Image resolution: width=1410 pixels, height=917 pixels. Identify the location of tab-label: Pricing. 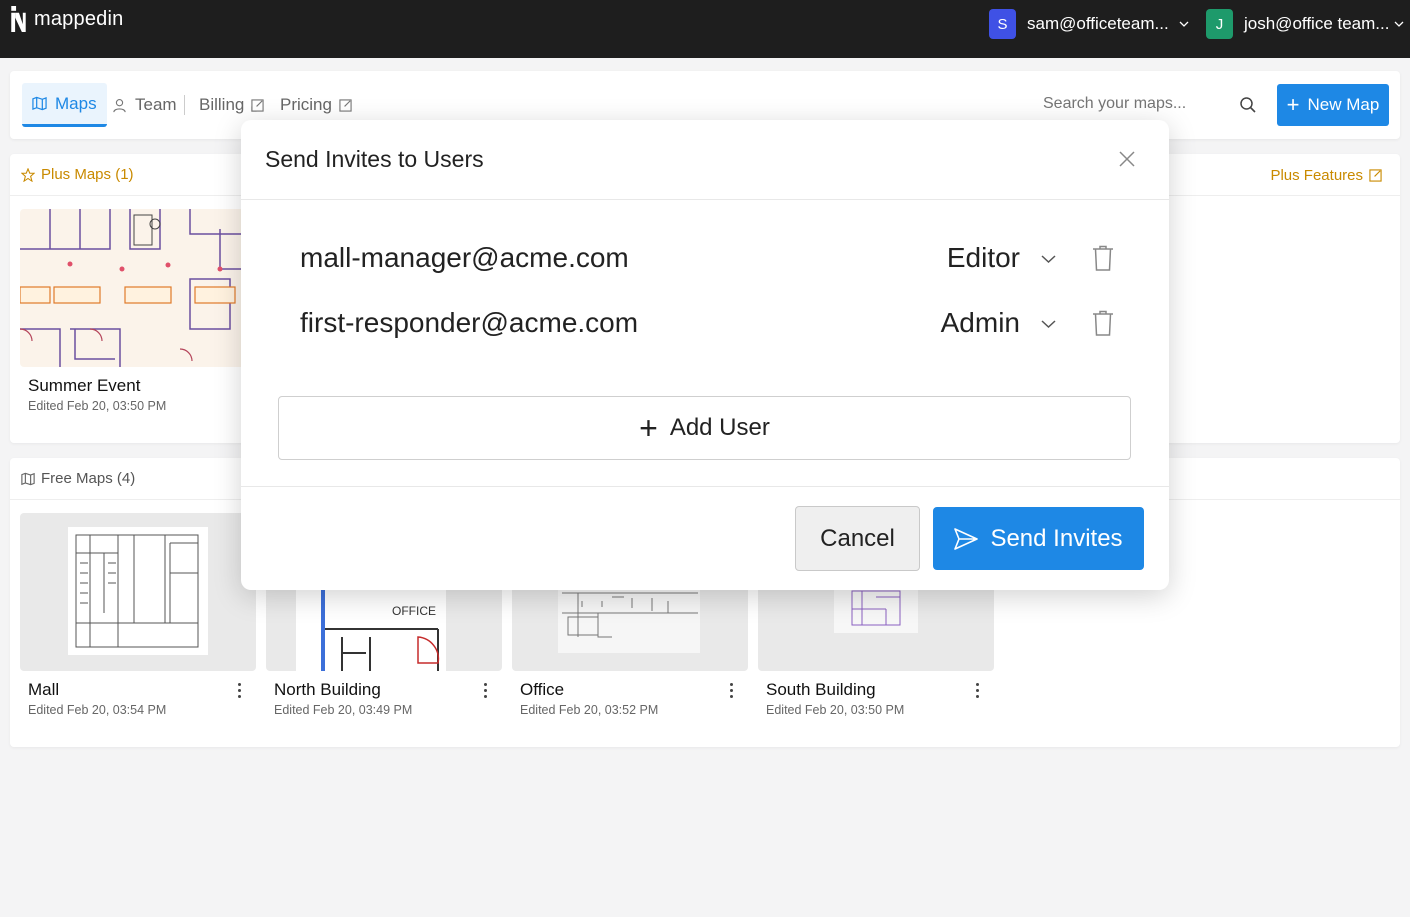
(306, 104).